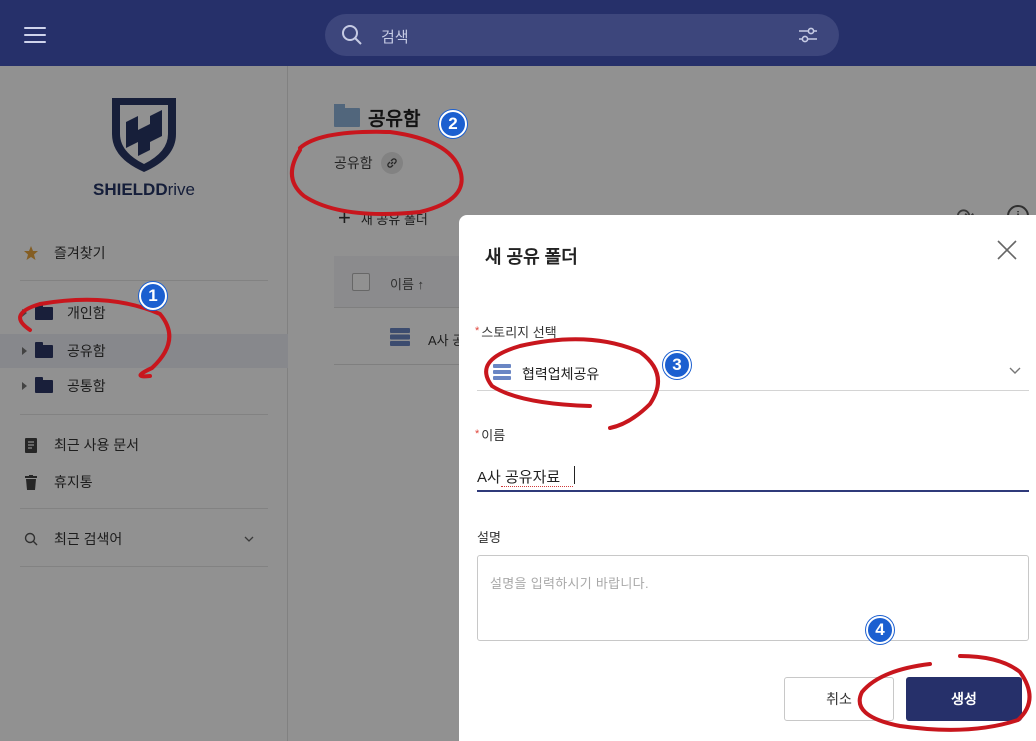 This screenshot has width=1036, height=741. What do you see at coordinates (880, 630) in the screenshot?
I see `step-badge-4: 4` at bounding box center [880, 630].